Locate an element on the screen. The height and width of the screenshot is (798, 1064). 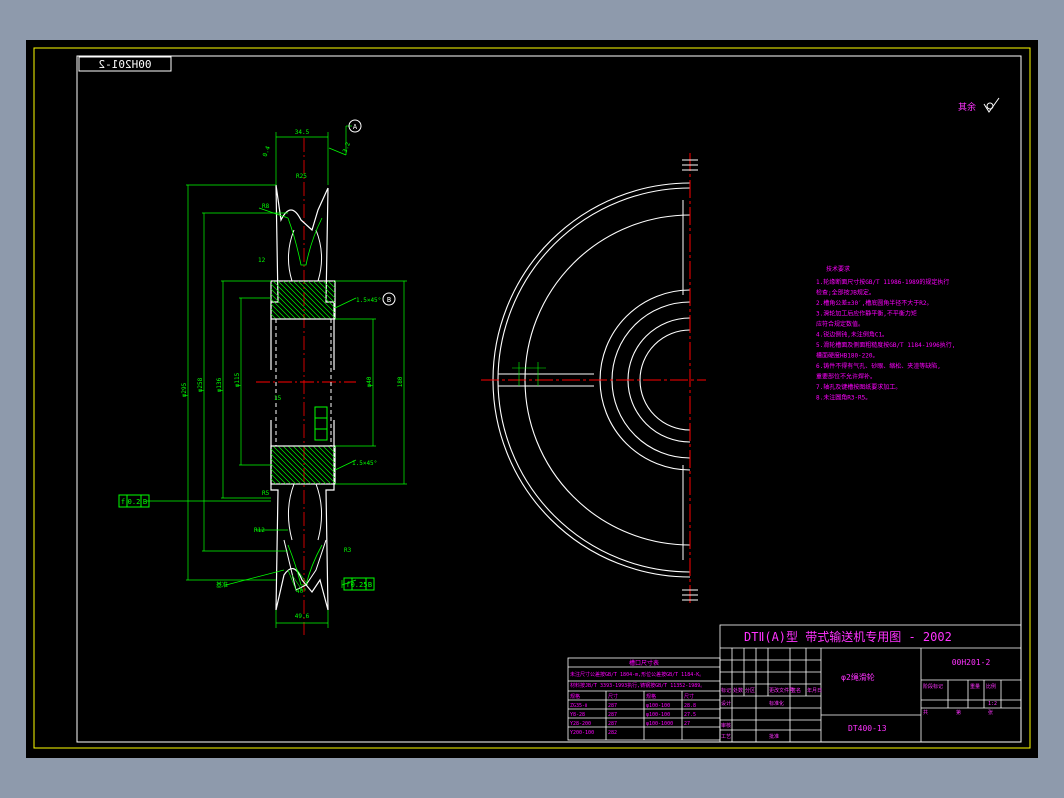
tb-sheet: 共 is located at coordinates (925, 712).